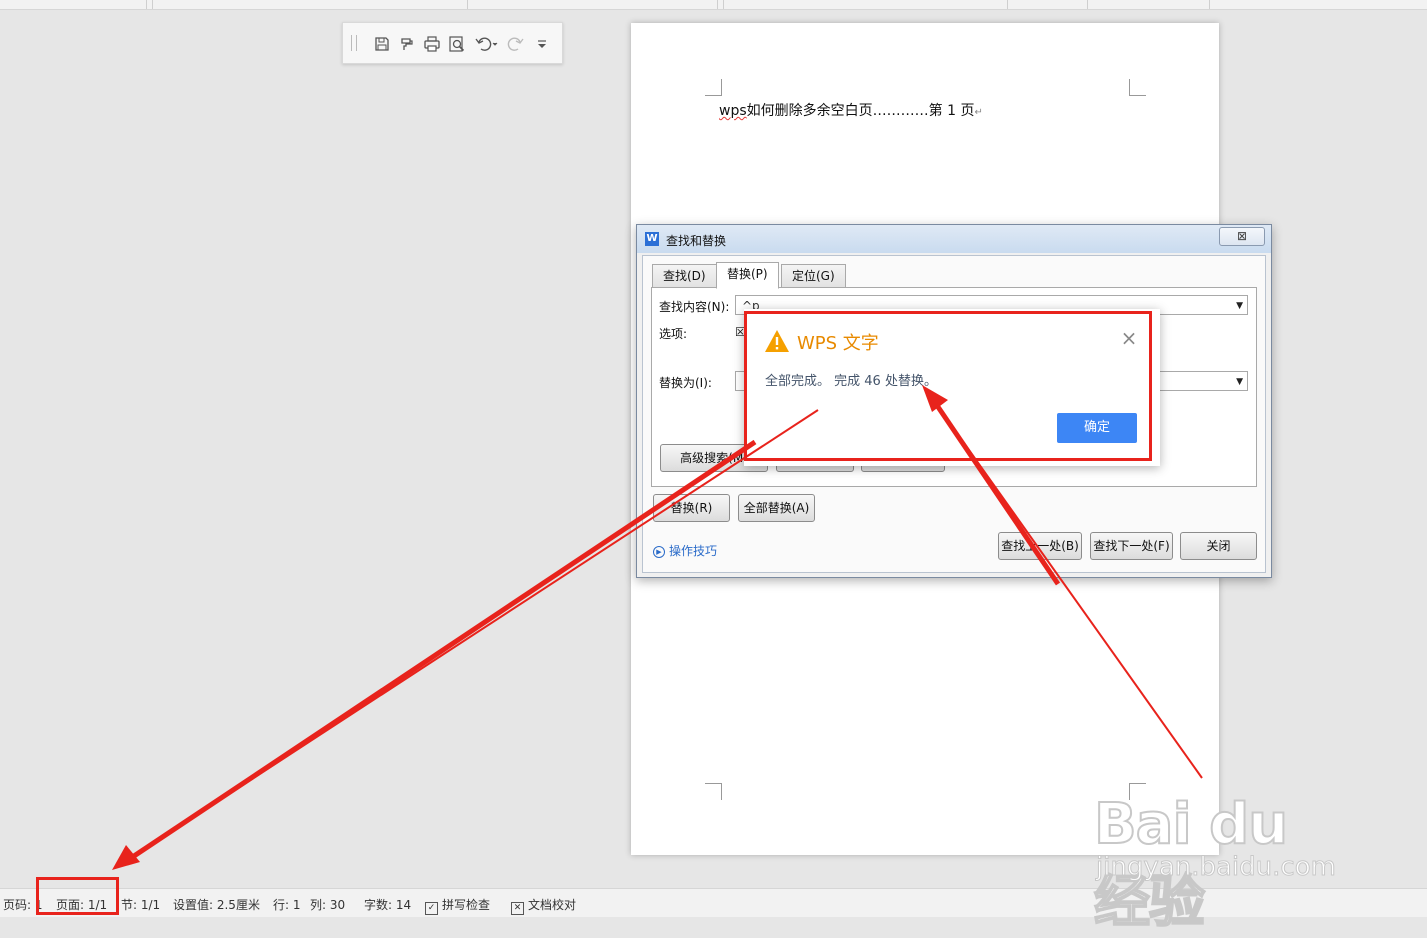  Describe the element at coordinates (684, 276) in the screenshot. I see `tab-find: 查找(D)` at that location.